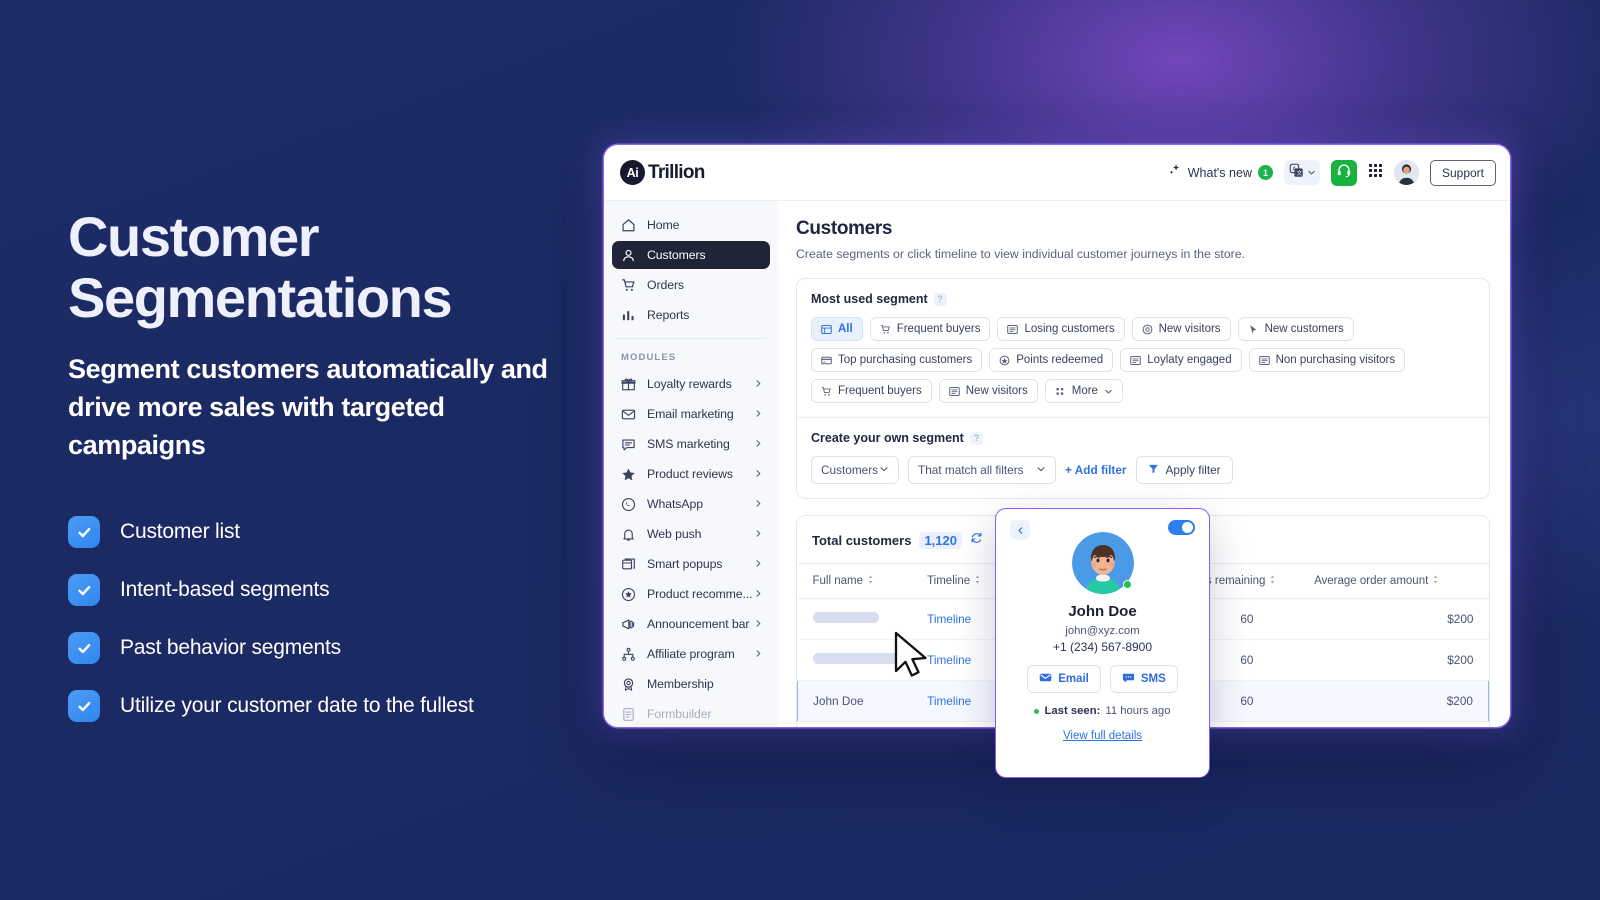  What do you see at coordinates (1406, 172) in the screenshot?
I see `avatar` at bounding box center [1406, 172].